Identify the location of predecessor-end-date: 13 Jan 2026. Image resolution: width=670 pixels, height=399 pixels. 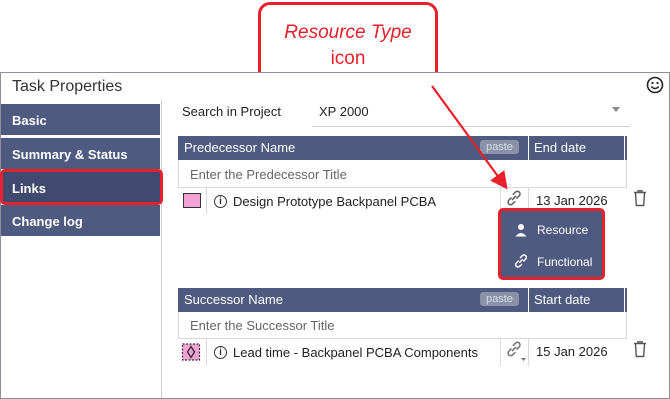
(572, 200).